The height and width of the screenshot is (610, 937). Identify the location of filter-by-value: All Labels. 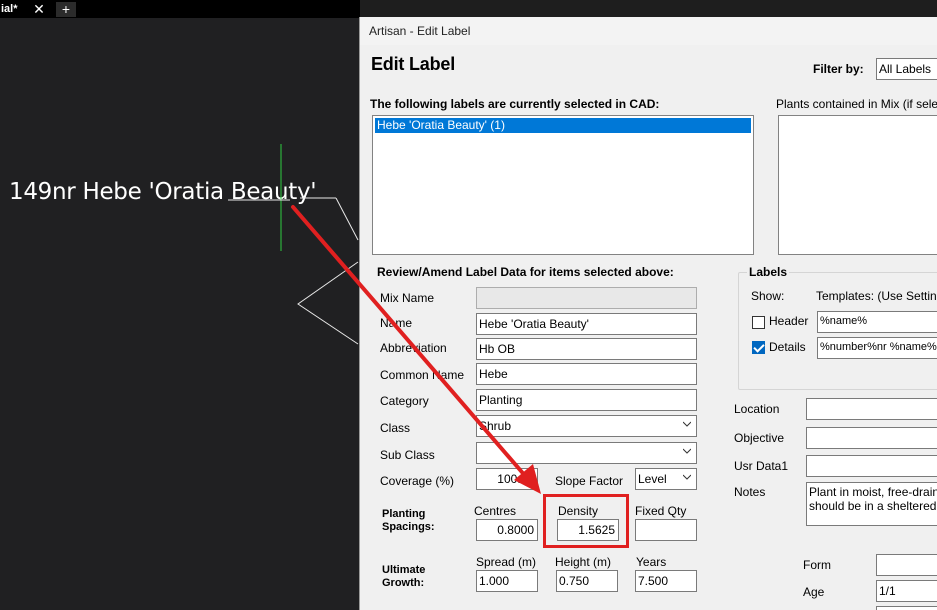
(905, 69).